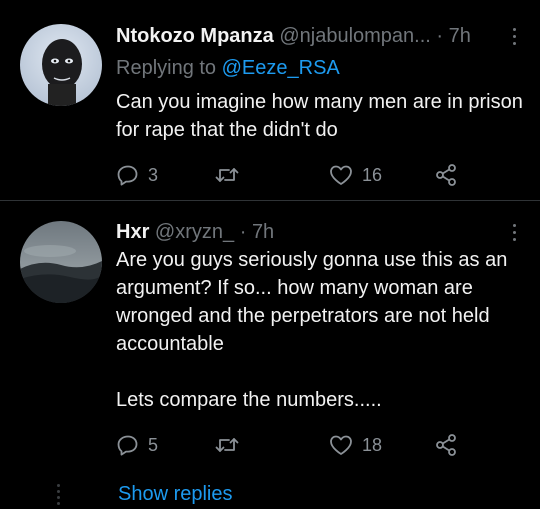 The width and height of the screenshot is (540, 509). What do you see at coordinates (153, 444) in the screenshot?
I see `reply-count: 5` at bounding box center [153, 444].